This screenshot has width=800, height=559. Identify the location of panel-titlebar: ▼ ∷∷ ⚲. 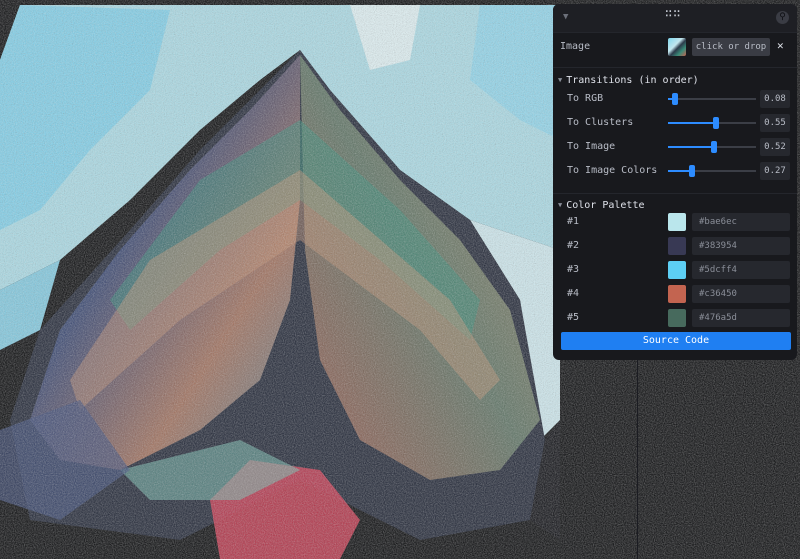
(675, 18).